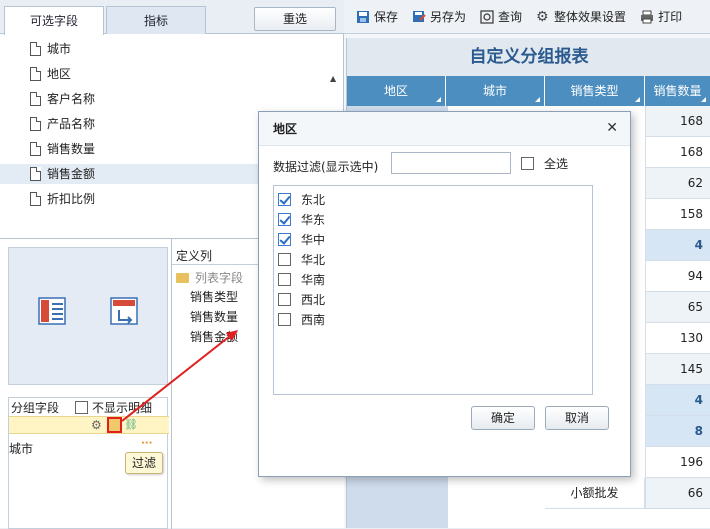 This screenshot has width=710, height=529. Describe the element at coordinates (528, 57) in the screenshot. I see `report-title: 自定义分组报表` at that location.